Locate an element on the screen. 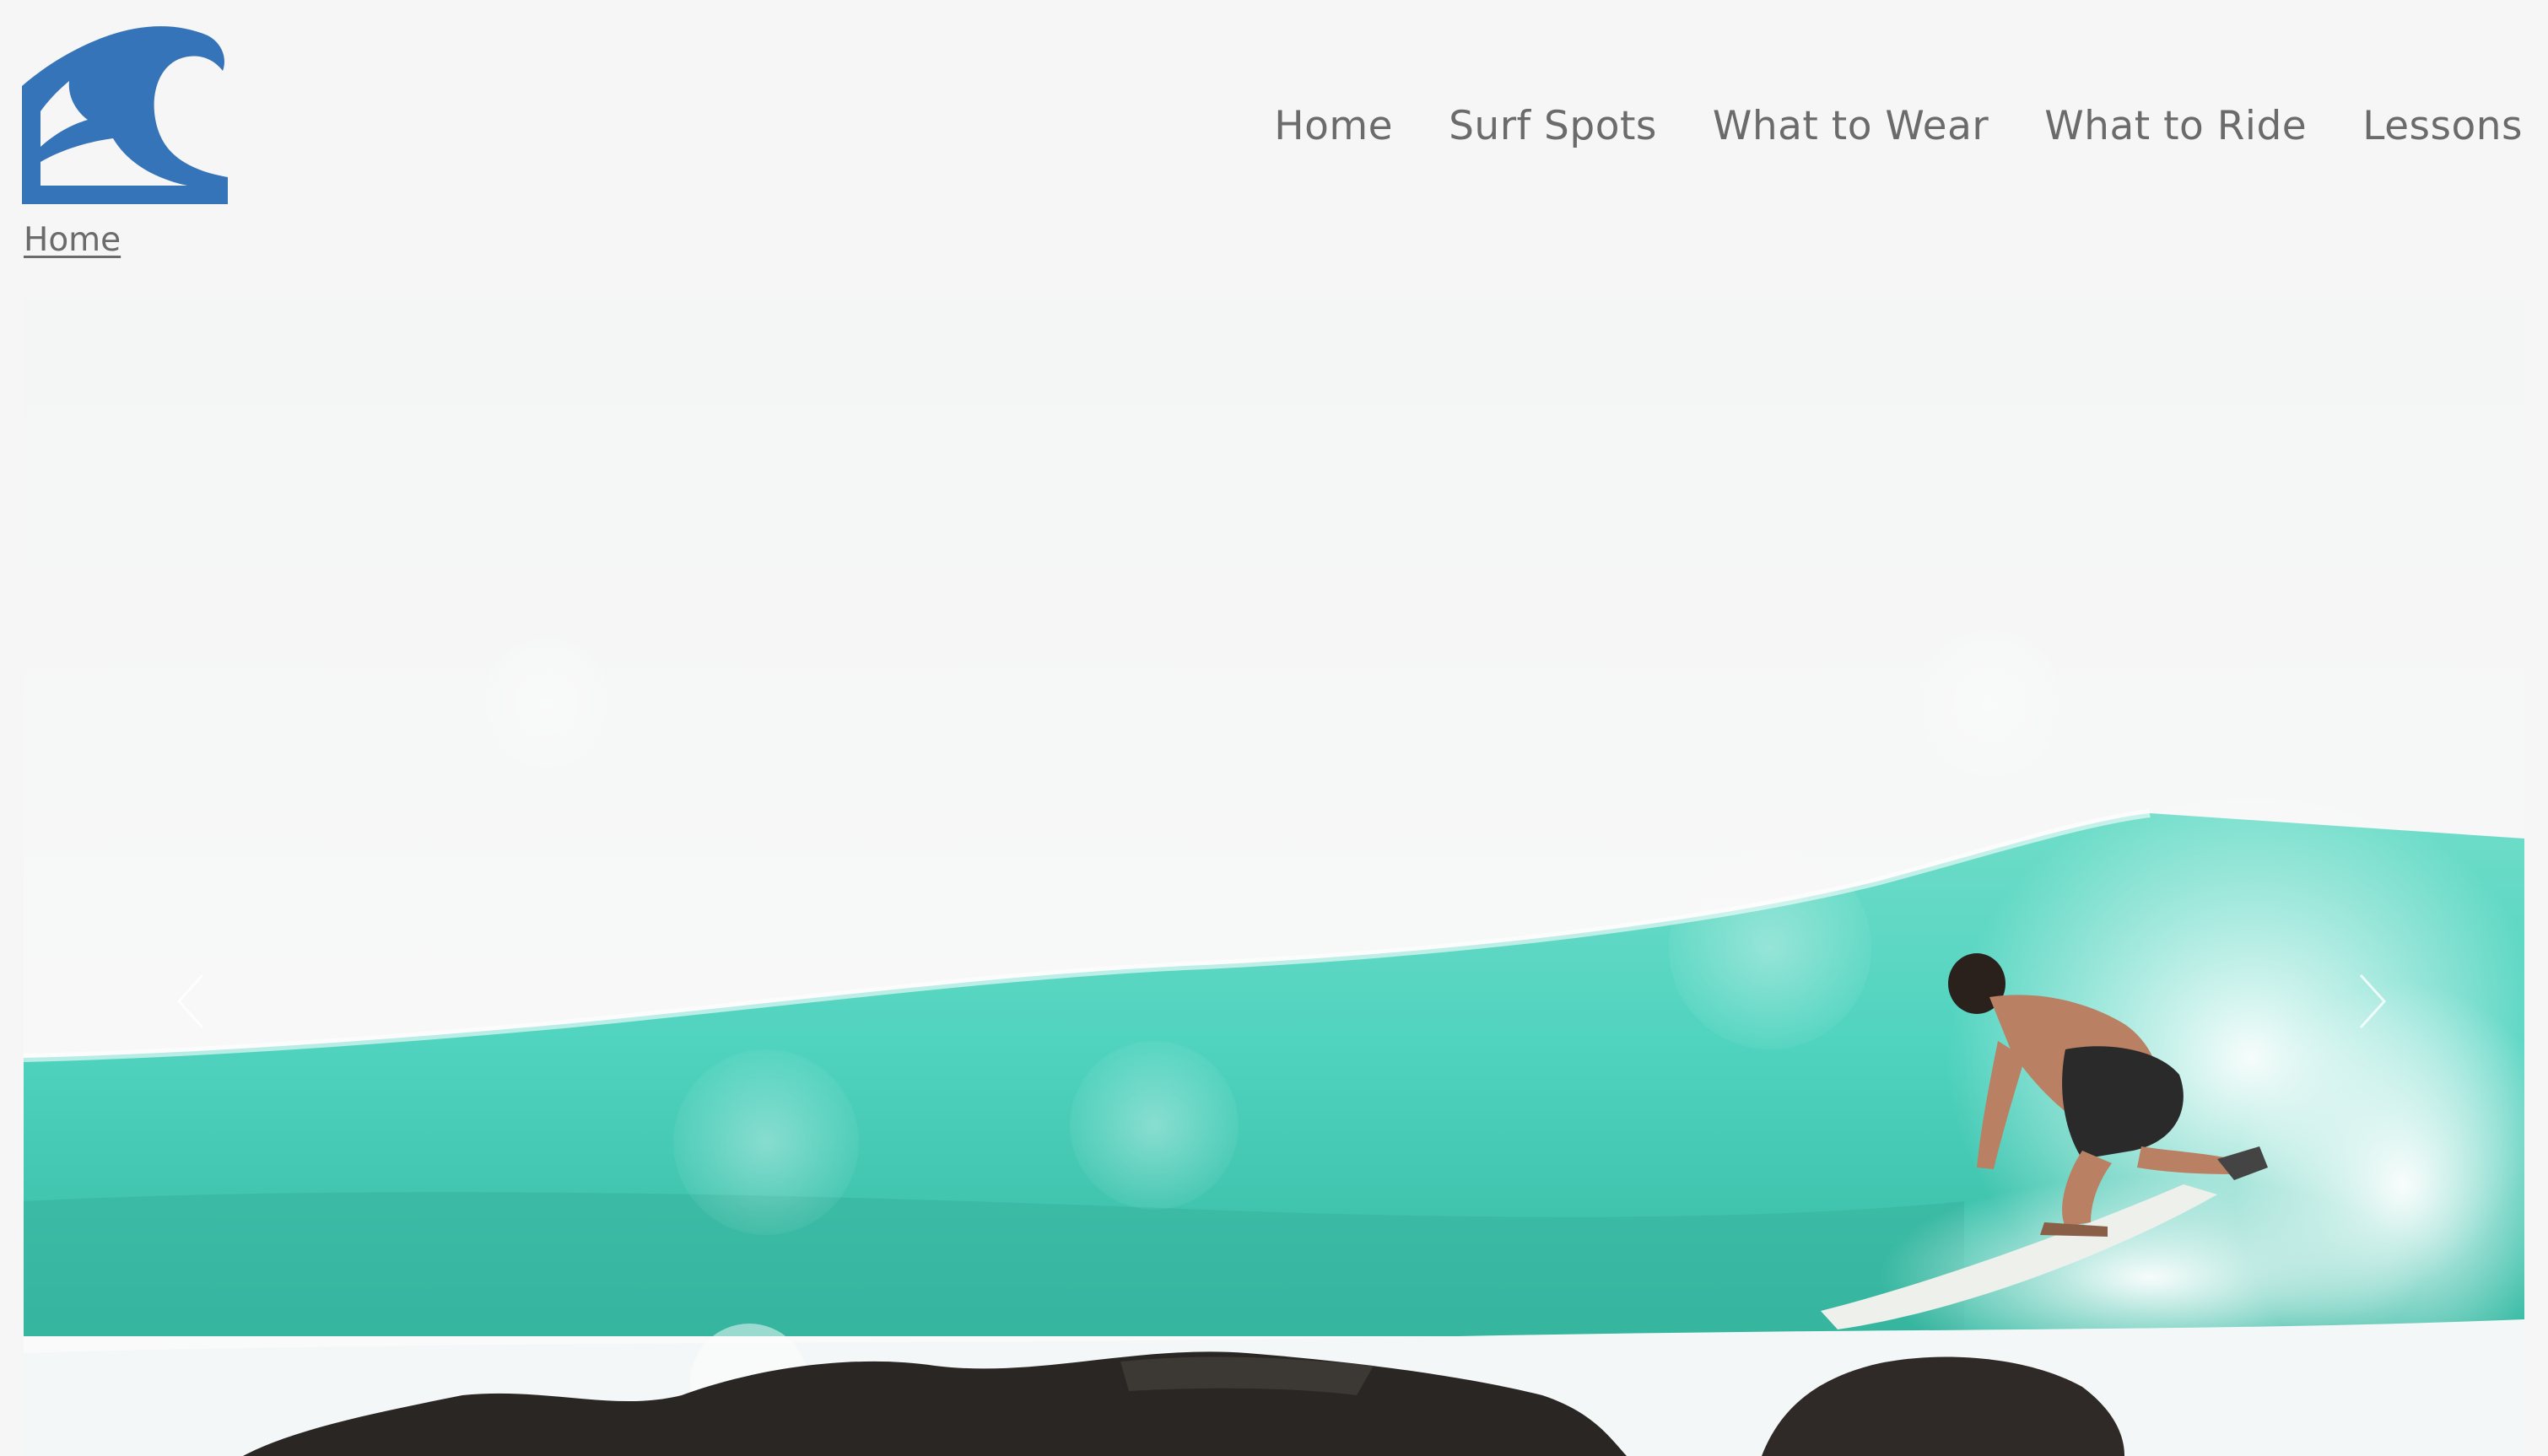 The image size is (2548, 1456). nav-item-surf-spots: Surf Spots is located at coordinates (1553, 126).